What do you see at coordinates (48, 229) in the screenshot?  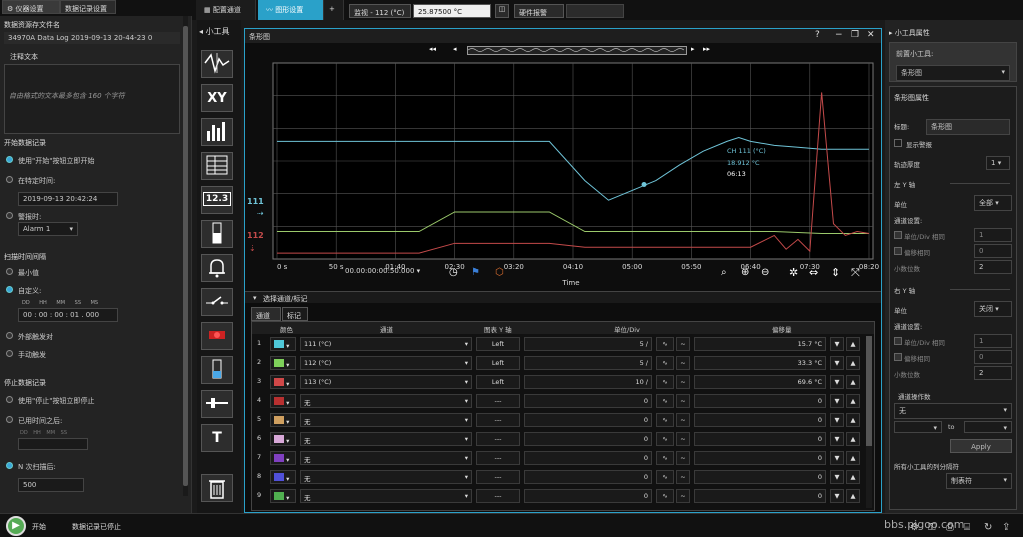 I see `alarm-select: Alarm 1 ▾` at bounding box center [48, 229].